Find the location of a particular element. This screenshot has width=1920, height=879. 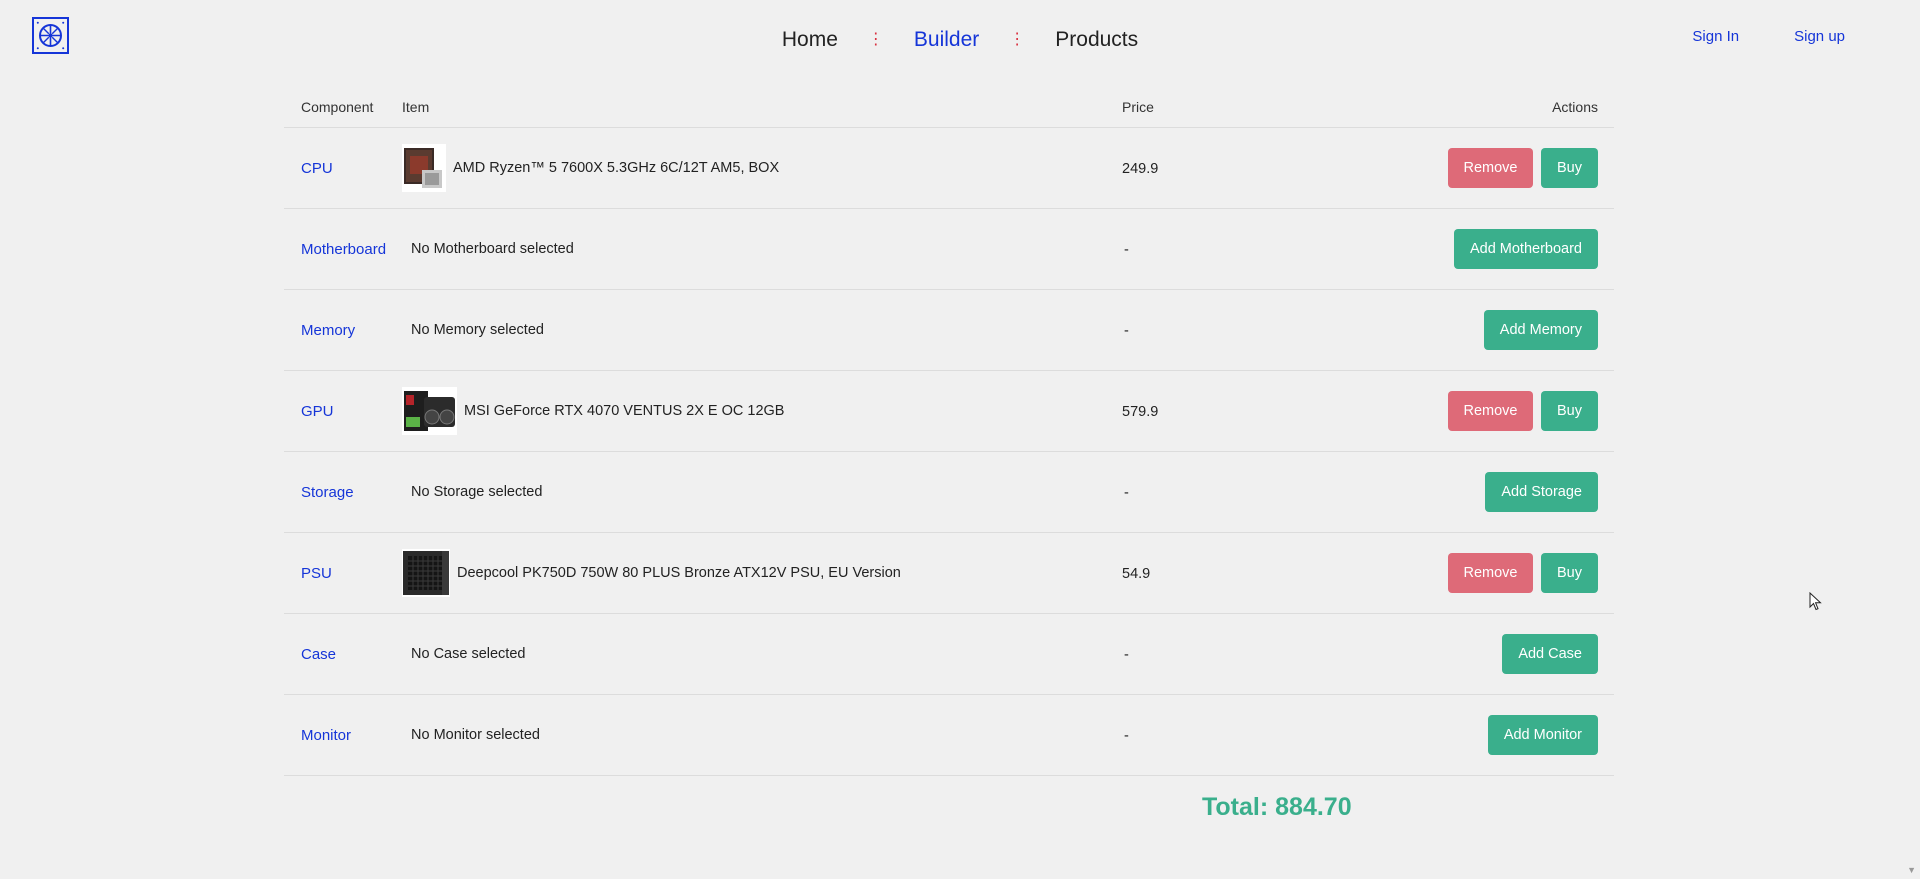

item-price: 249.9 is located at coordinates (1140, 168).